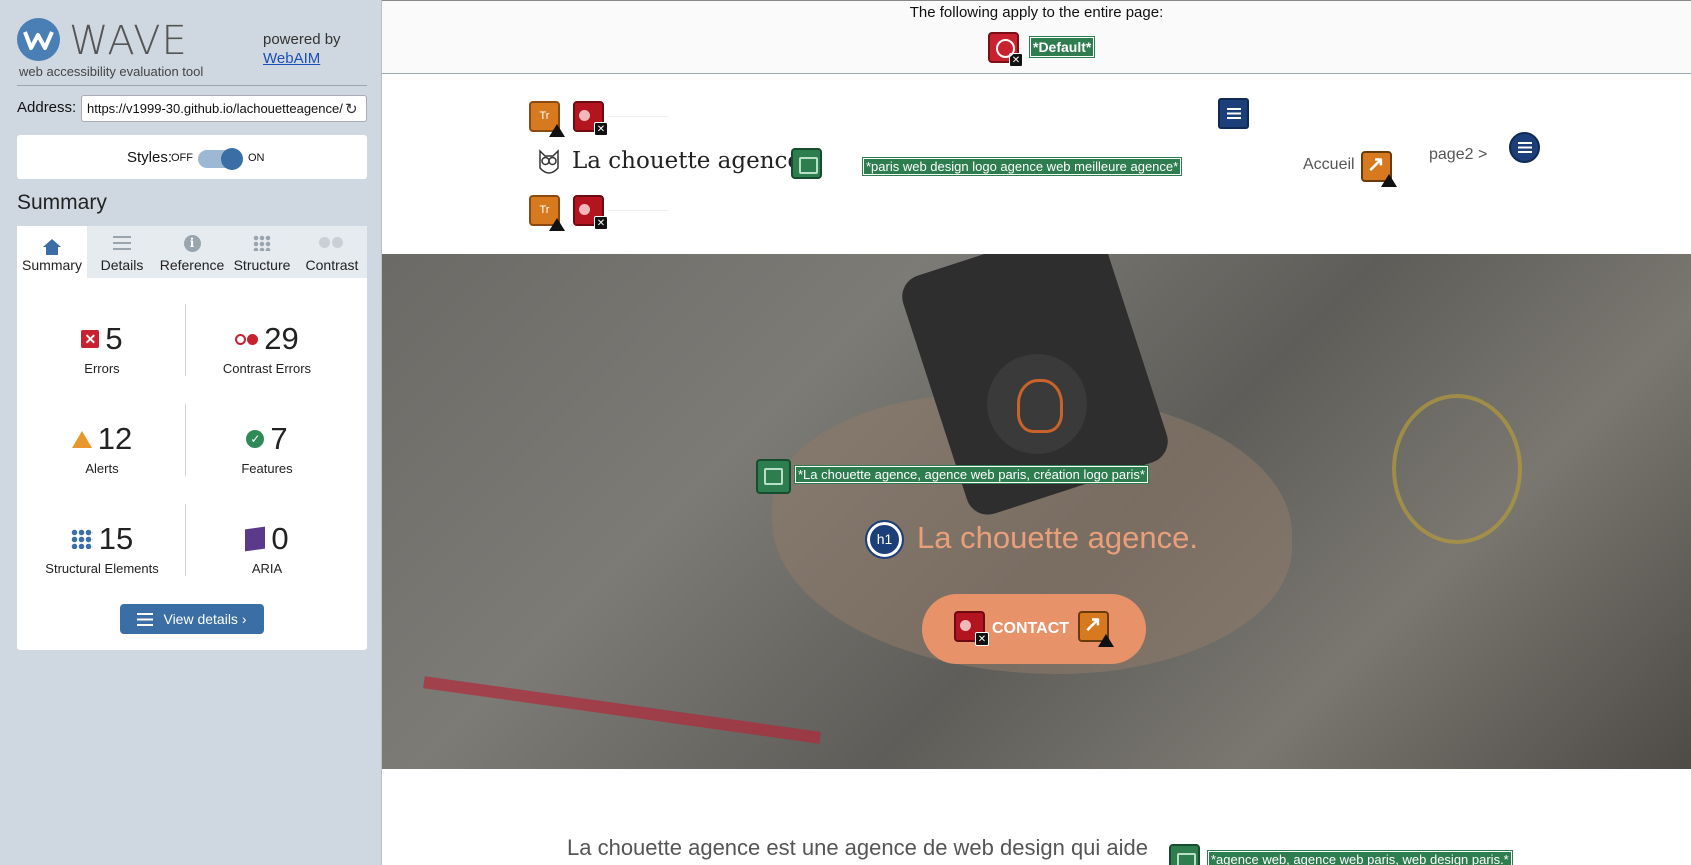 The height and width of the screenshot is (865, 1691). I want to click on linked-image-feature-icon, so click(806, 163).